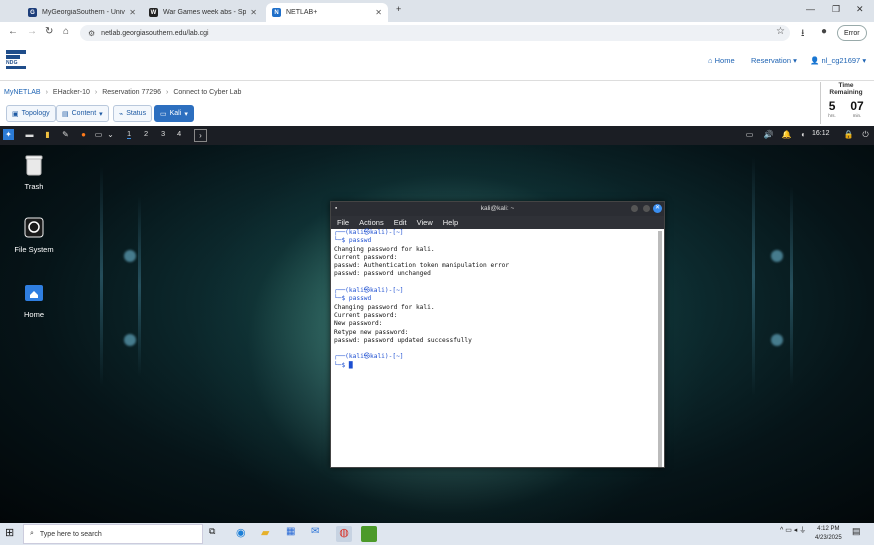 This screenshot has width=874, height=545. I want to click on power-manager-icon: ◐, so click(803, 134).